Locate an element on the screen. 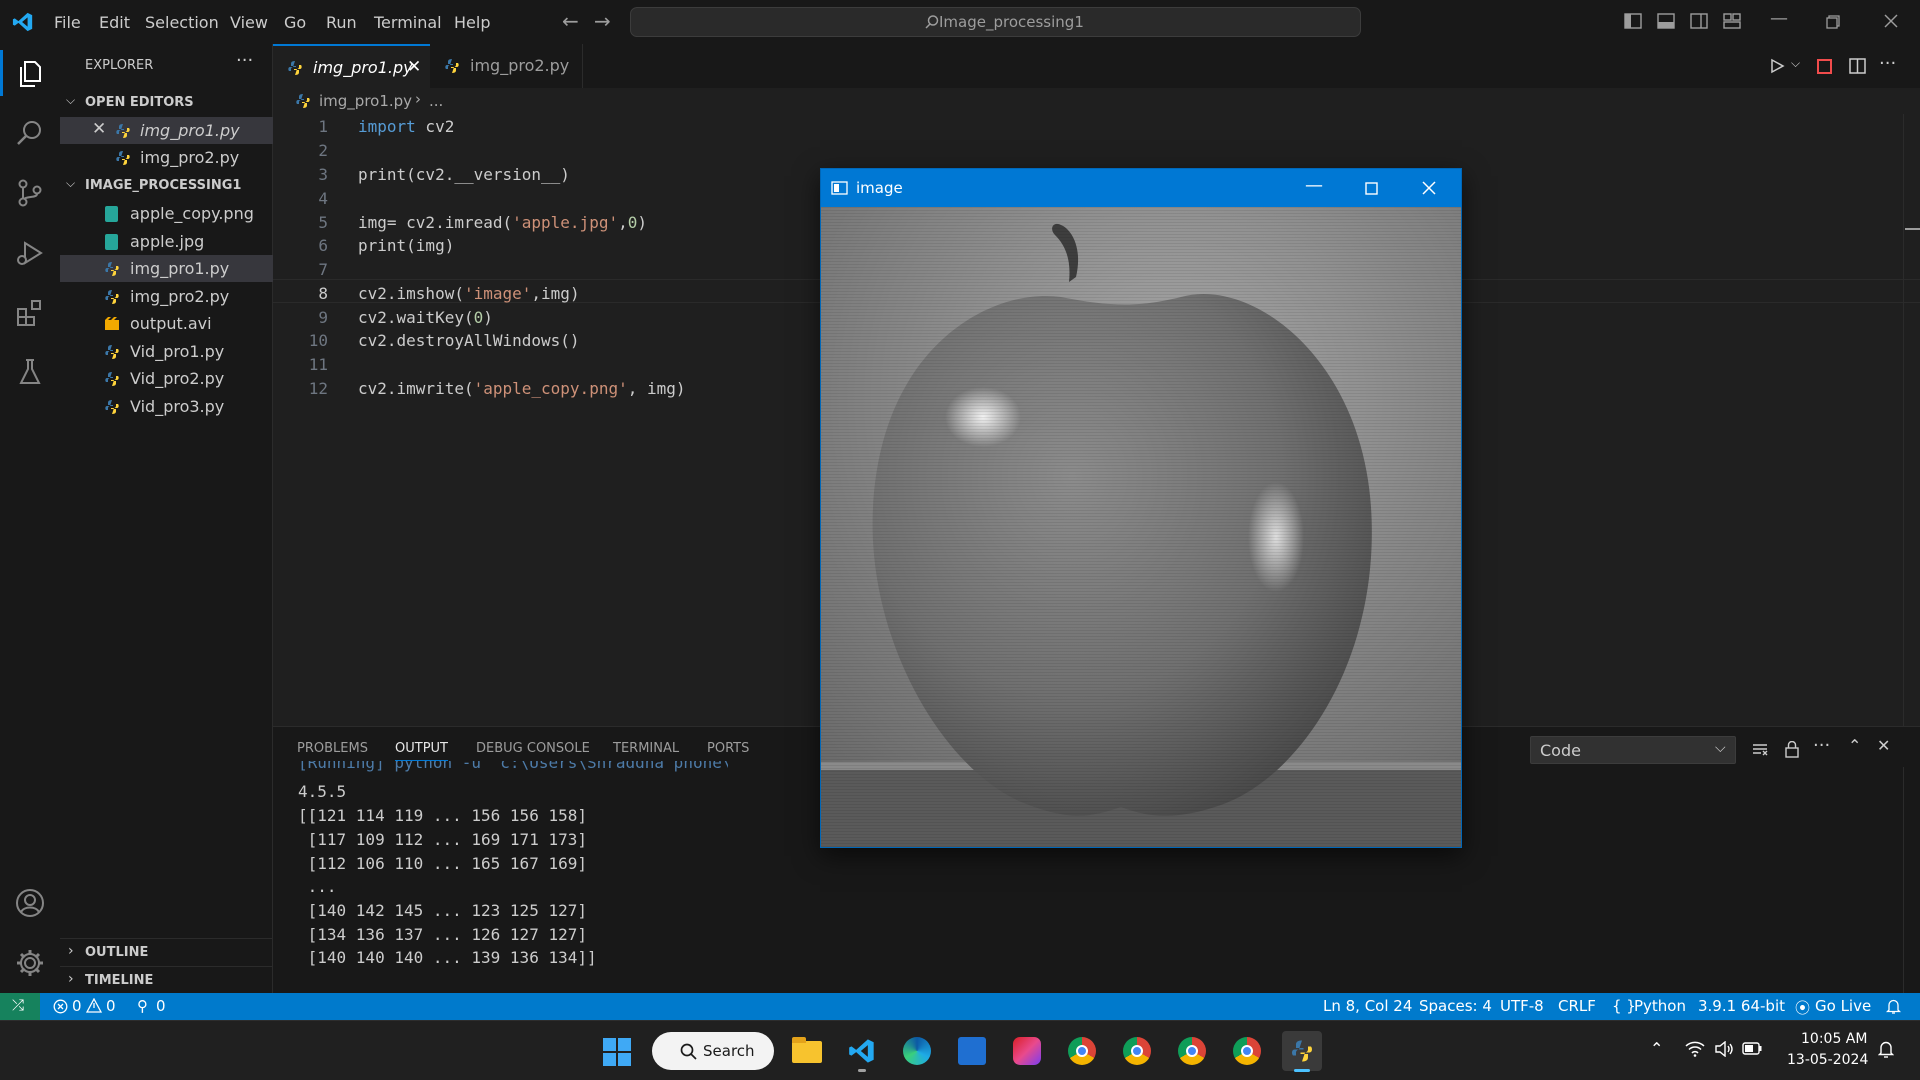 This screenshot has height=1080, width=1920. explorer-icon is located at coordinates (30, 74).